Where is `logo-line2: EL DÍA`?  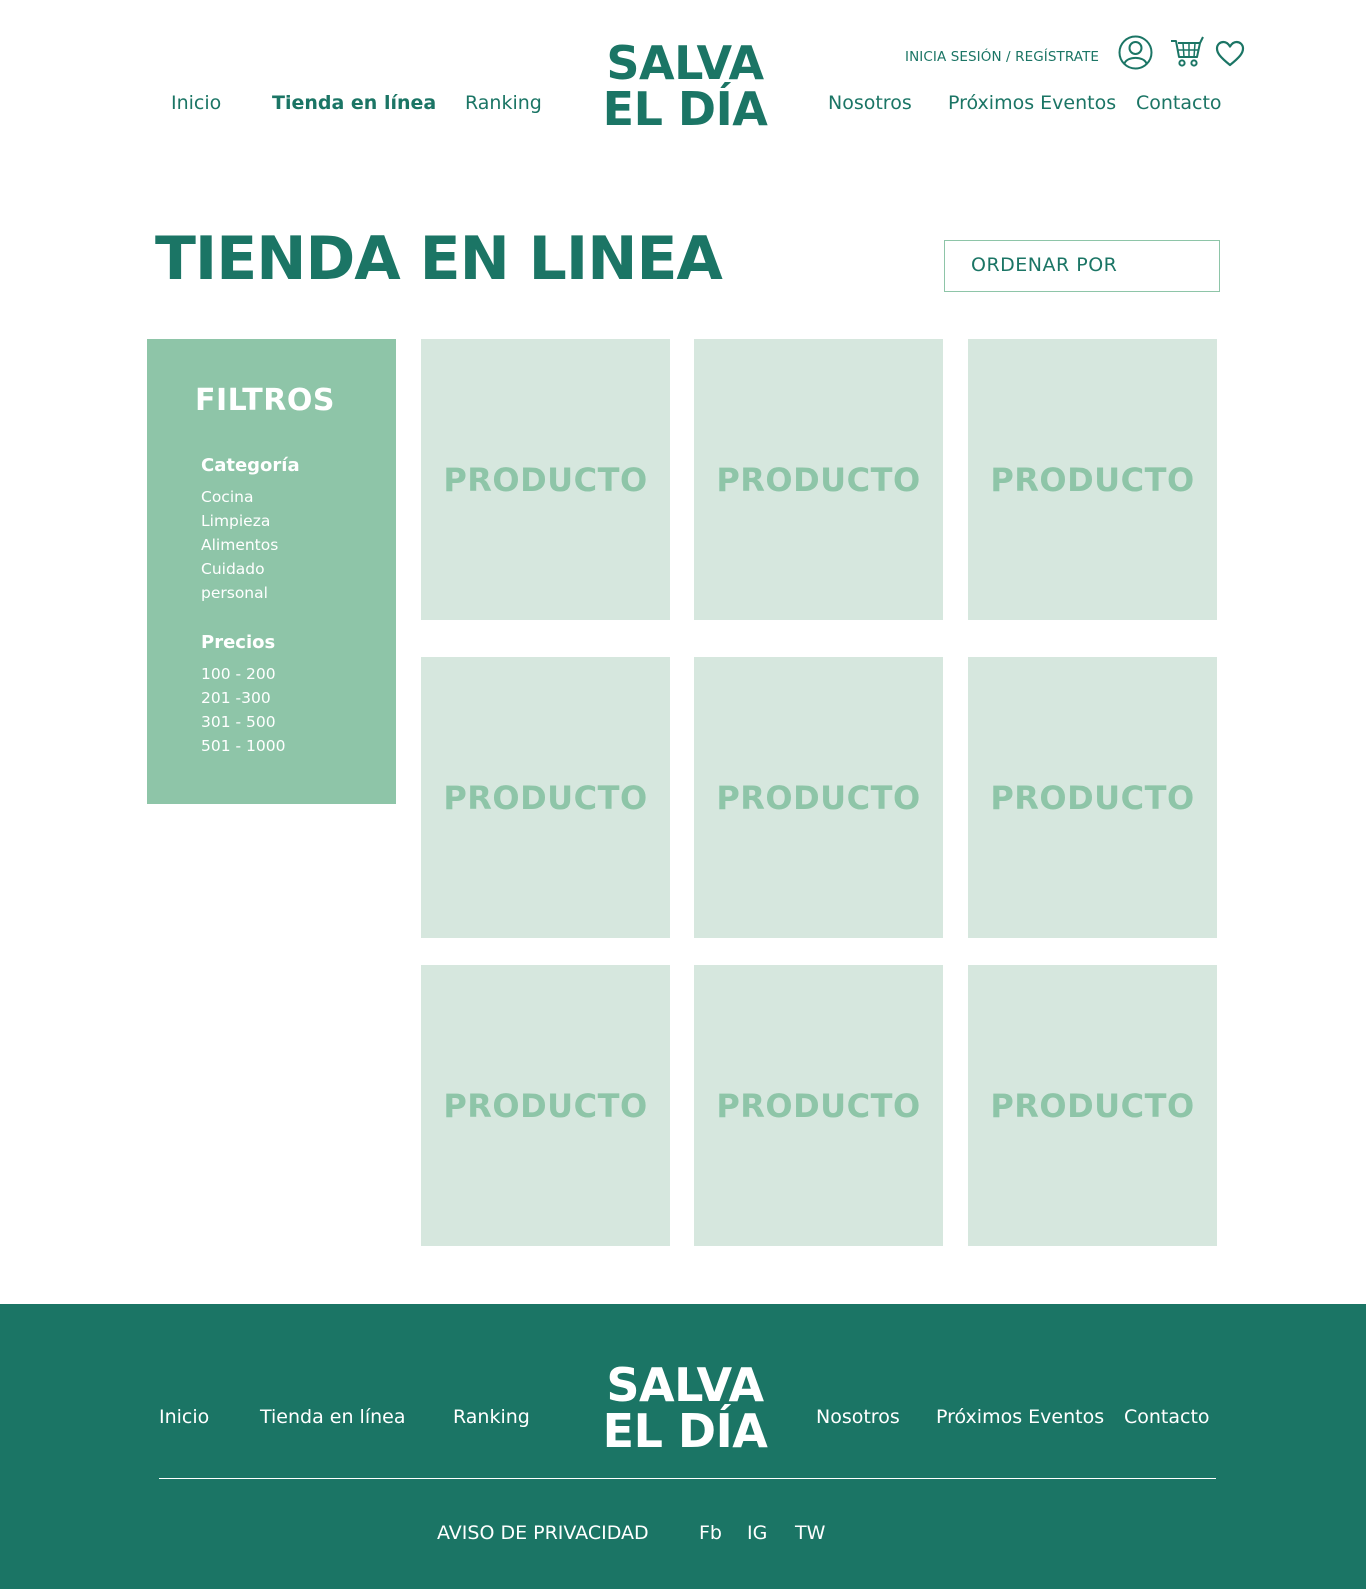
logo-line2: EL DÍA is located at coordinates (685, 109).